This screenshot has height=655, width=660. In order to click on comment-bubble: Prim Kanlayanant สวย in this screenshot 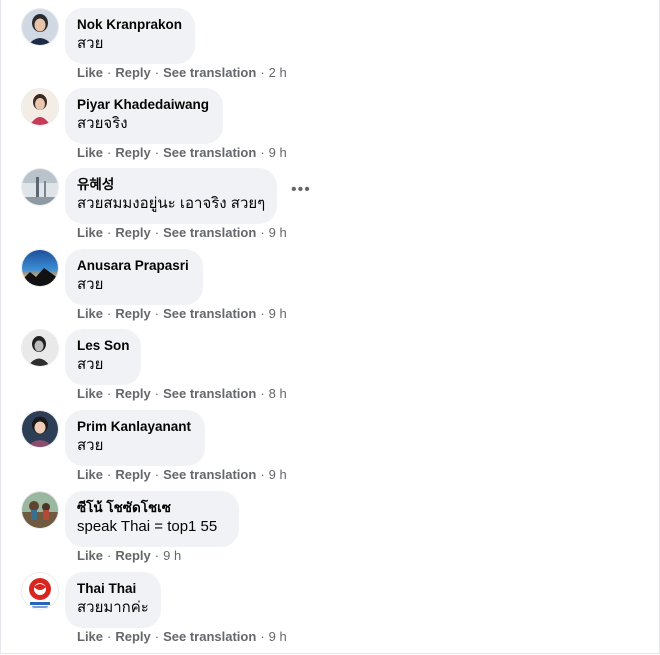, I will do `click(135, 438)`.